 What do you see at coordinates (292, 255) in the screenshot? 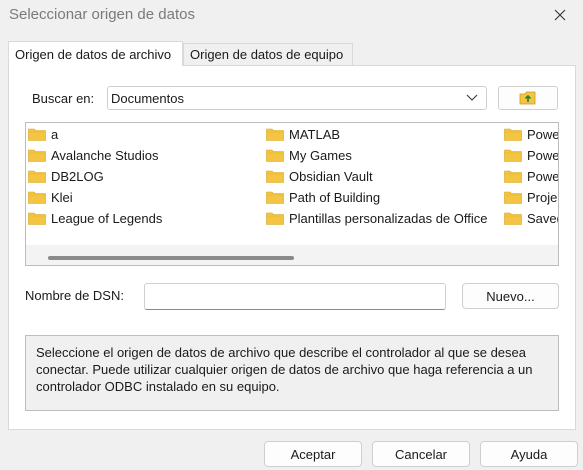
I see `horizontal-scrollbar` at bounding box center [292, 255].